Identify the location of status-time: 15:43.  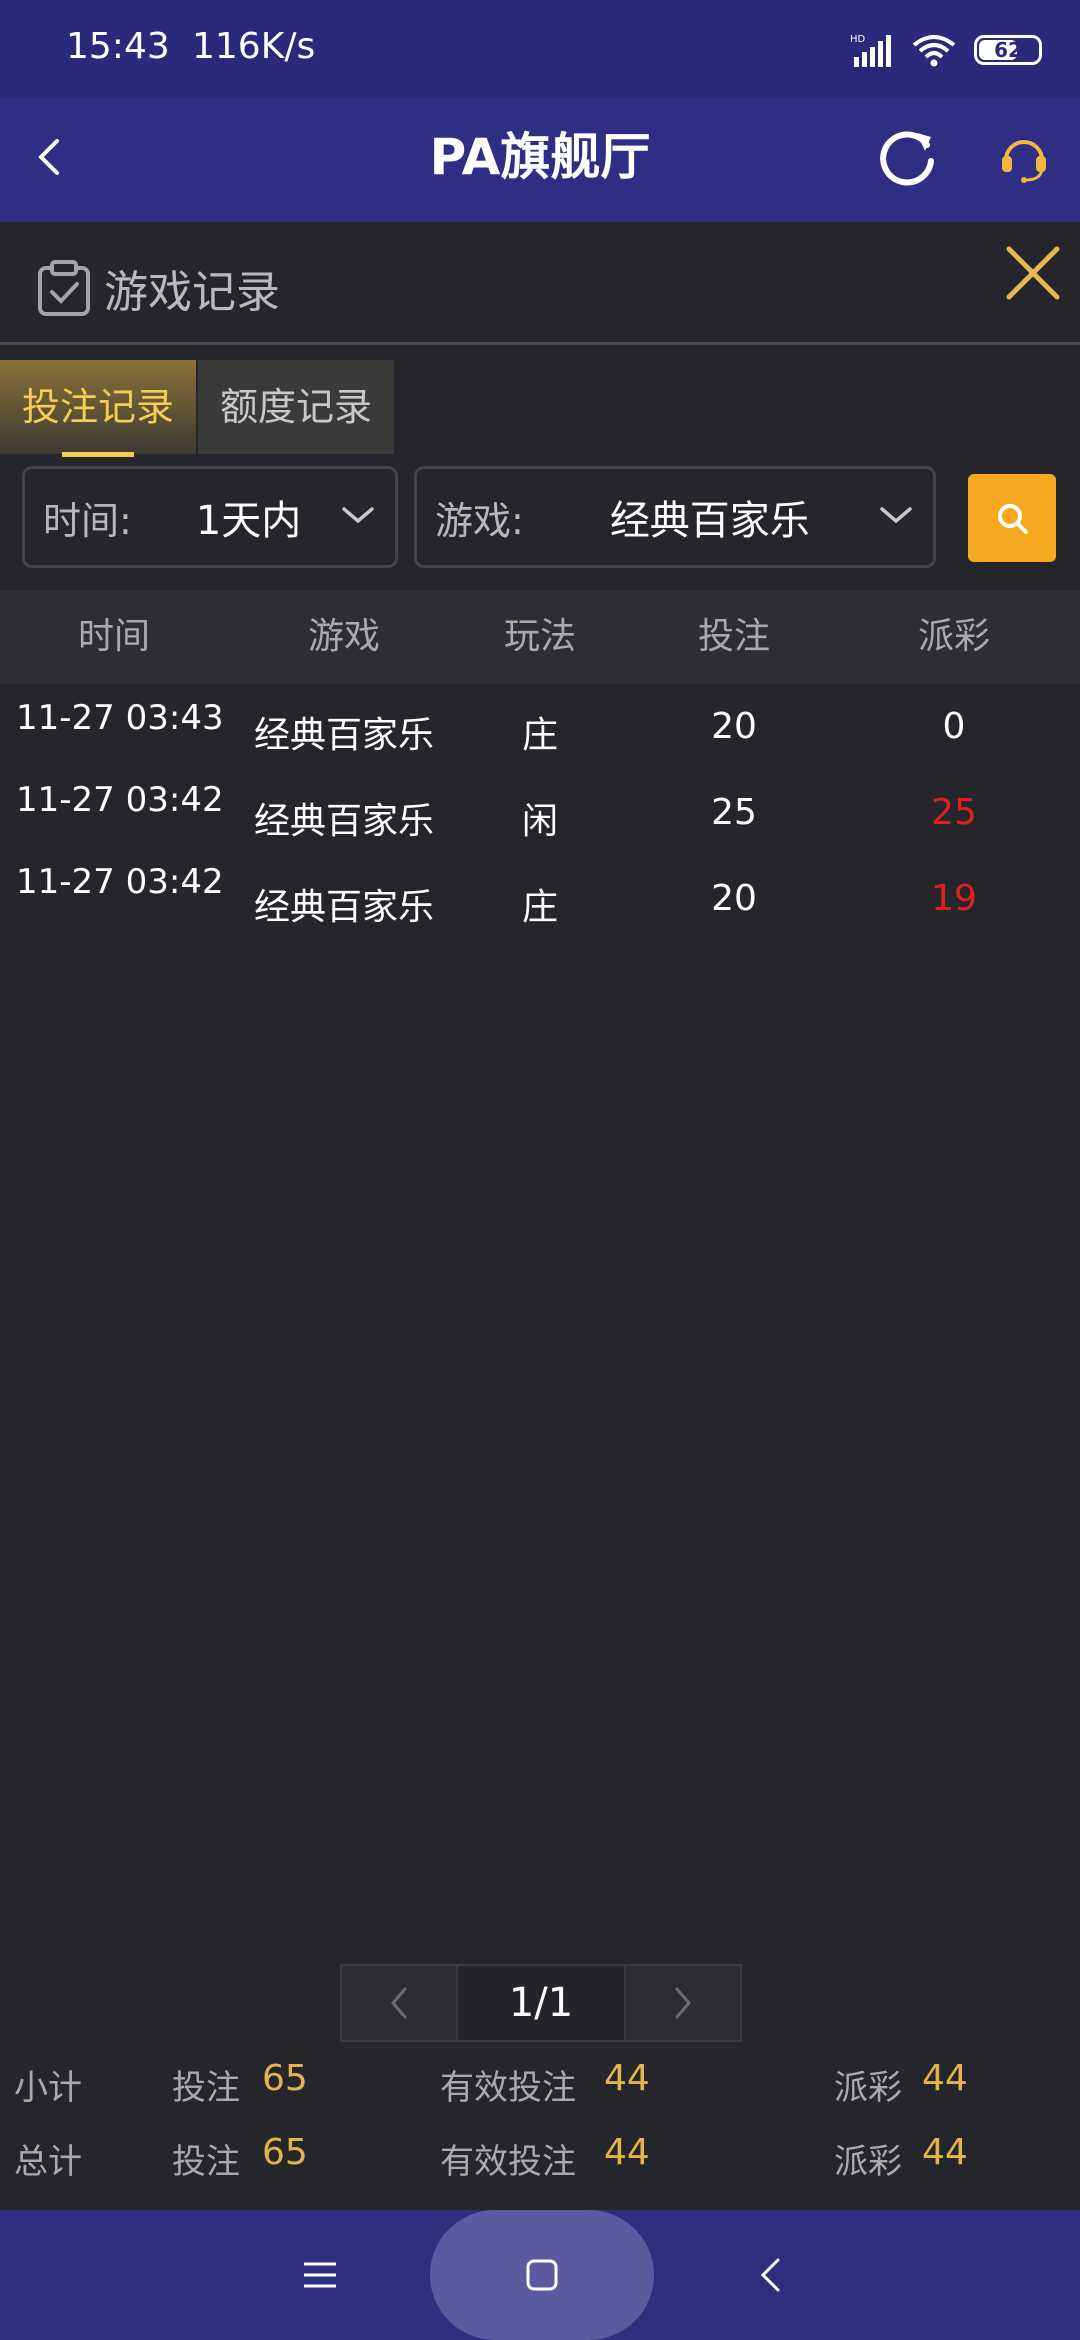
(118, 46).